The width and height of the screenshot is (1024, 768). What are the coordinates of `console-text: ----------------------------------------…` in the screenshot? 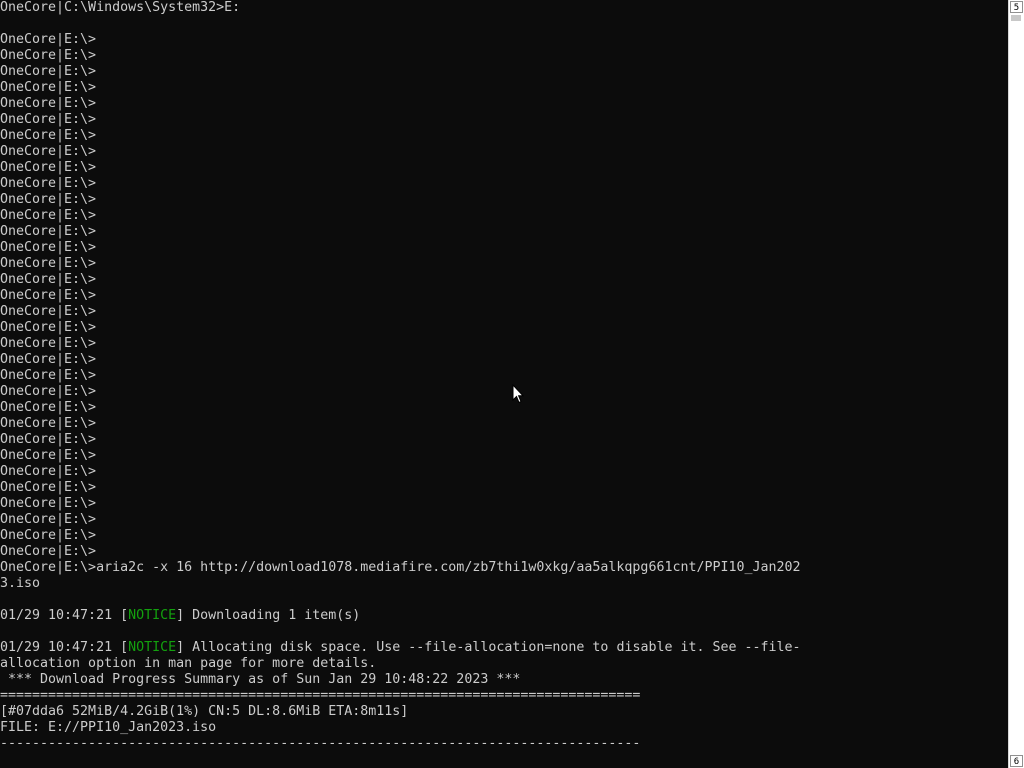 It's located at (320, 743).